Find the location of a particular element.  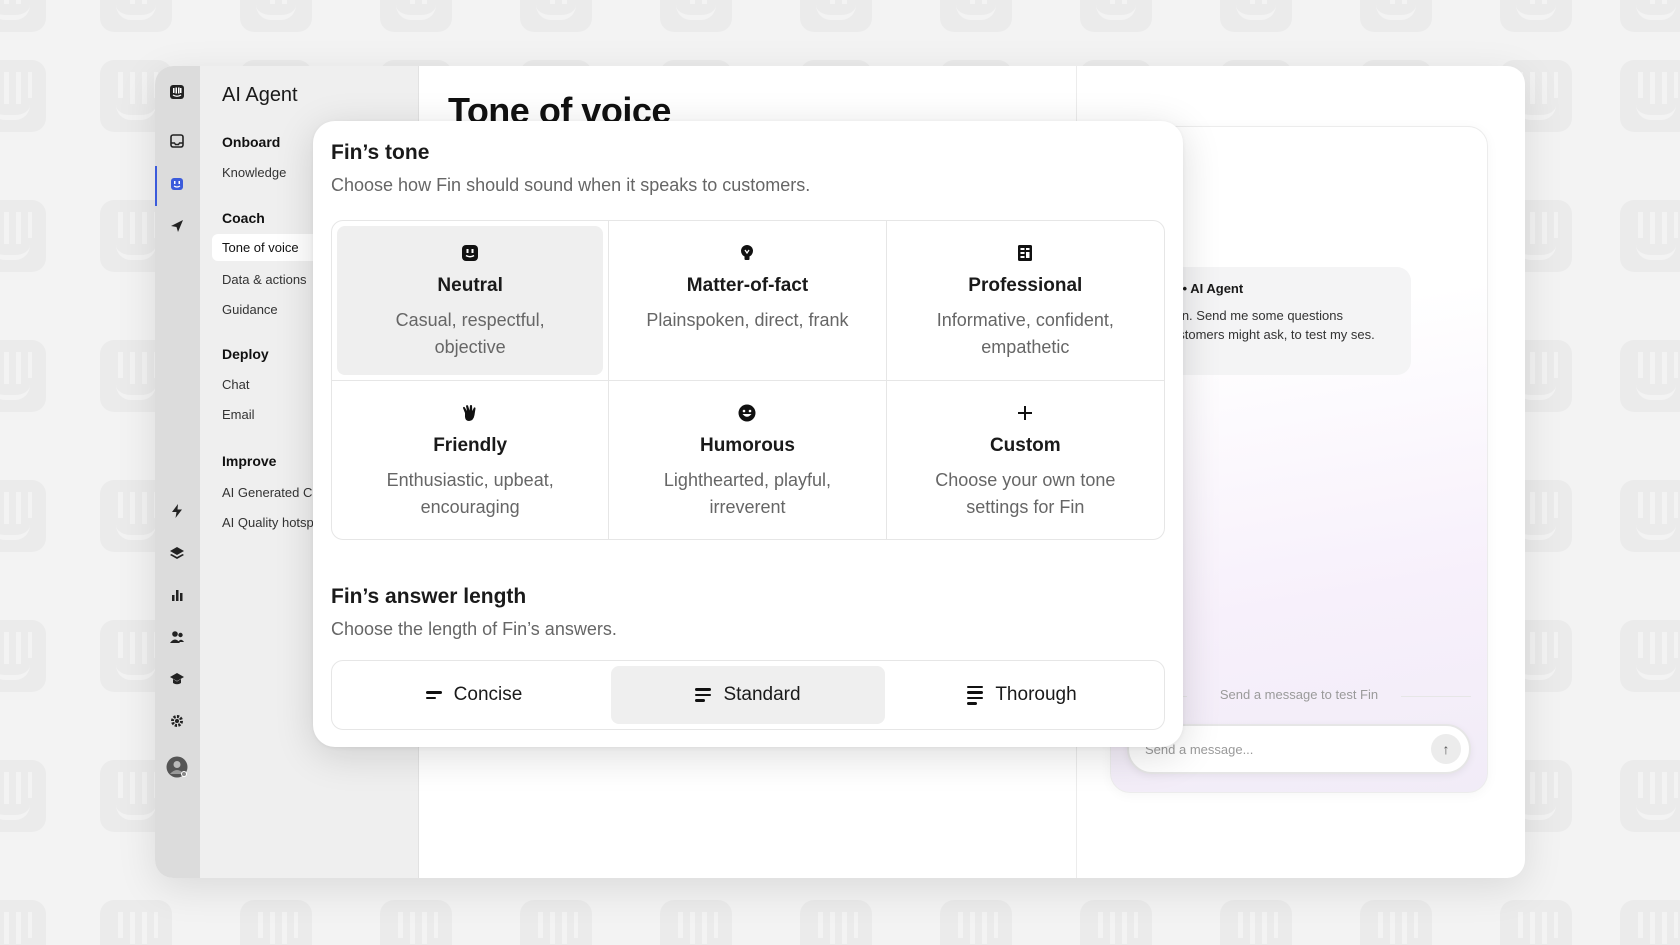

tone-option-neutral: Neutral Casual, respectful, objective is located at coordinates (471, 301).